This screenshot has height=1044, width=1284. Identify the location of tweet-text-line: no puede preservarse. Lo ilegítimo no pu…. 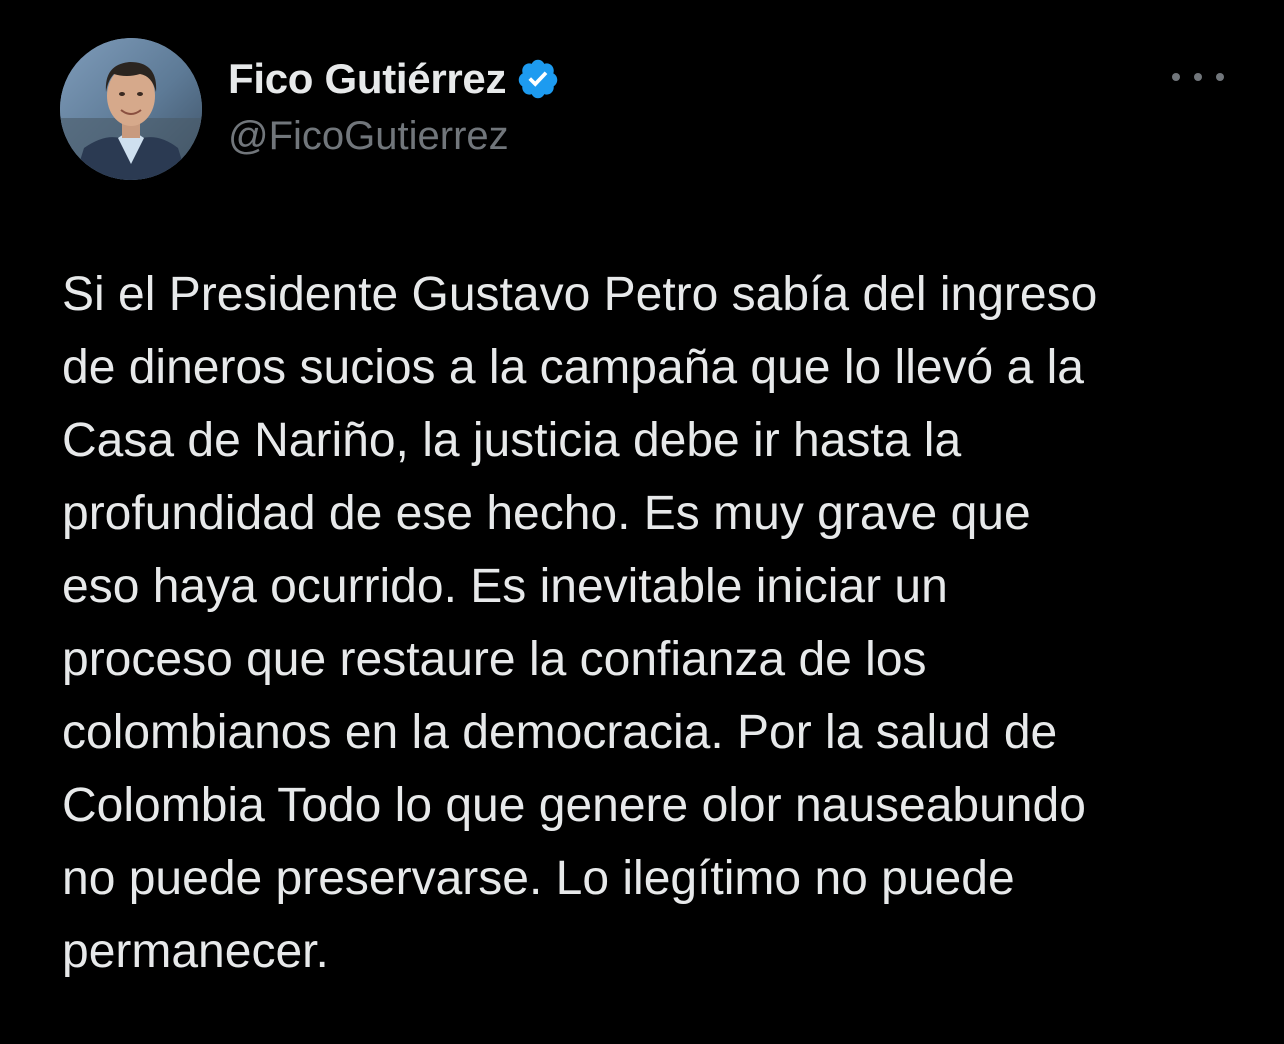
(538, 878).